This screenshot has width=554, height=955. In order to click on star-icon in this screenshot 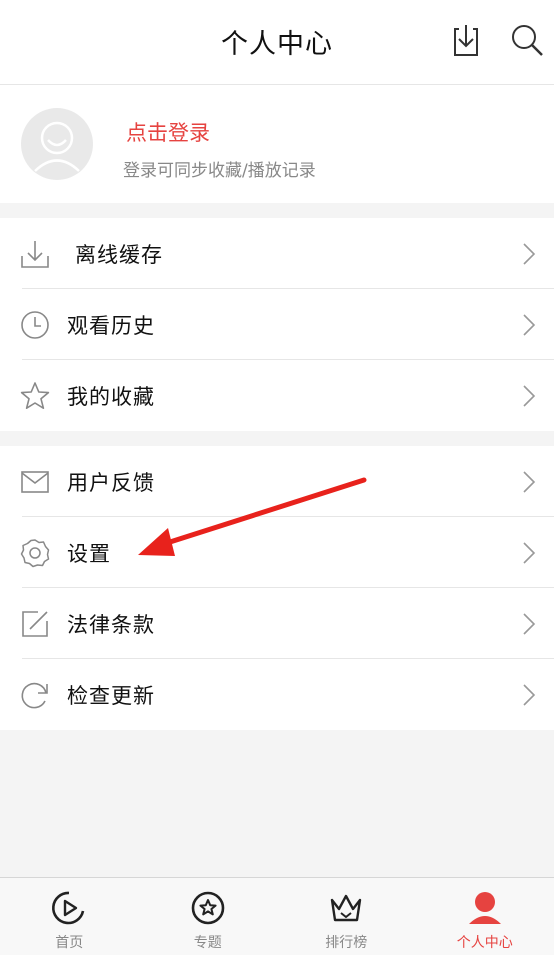, I will do `click(35, 396)`.